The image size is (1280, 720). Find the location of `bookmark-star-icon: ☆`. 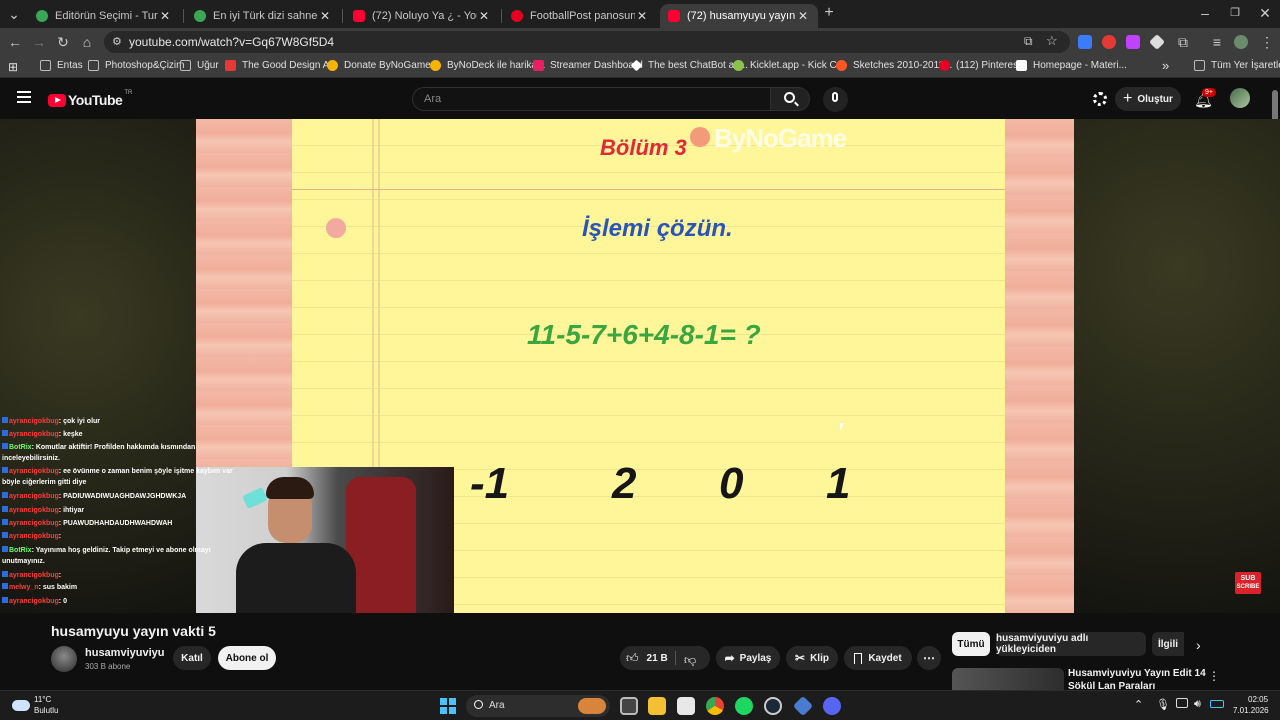

bookmark-star-icon: ☆ is located at coordinates (1052, 41).